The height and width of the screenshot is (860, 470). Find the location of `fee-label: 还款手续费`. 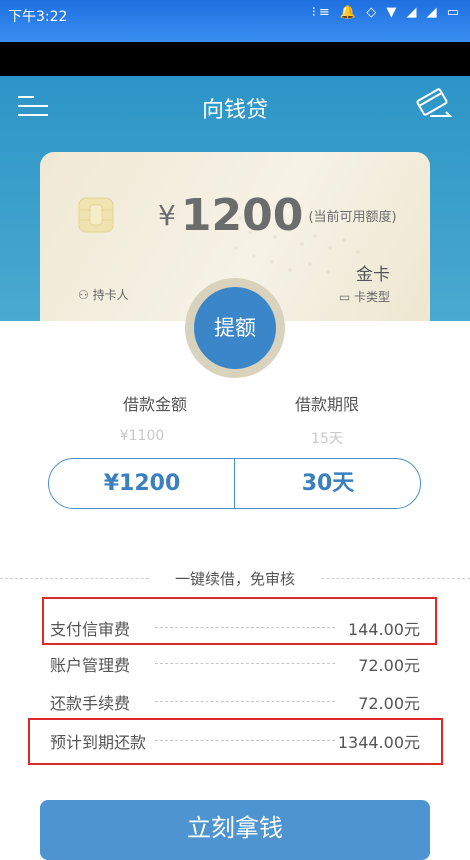

fee-label: 还款手续费 is located at coordinates (90, 703).